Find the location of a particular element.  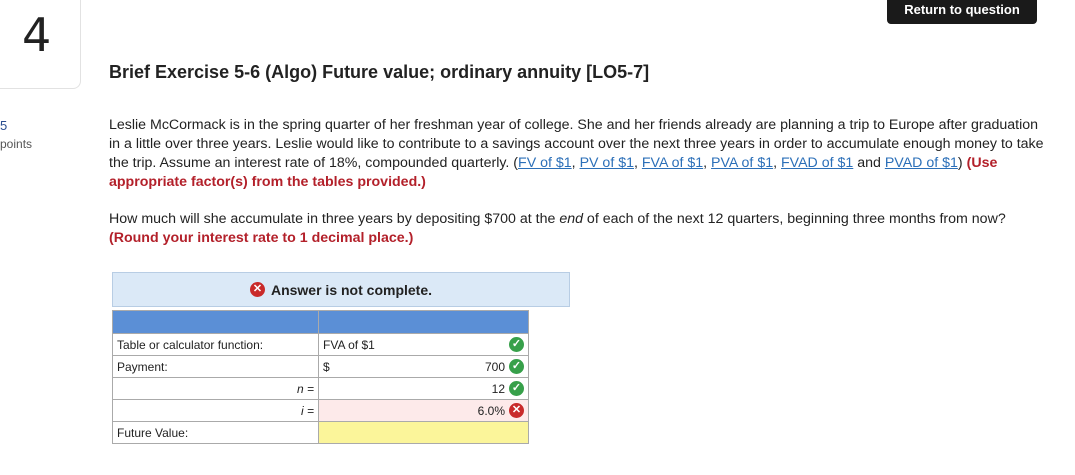

link-pvad-of-1: PVAD of $1 is located at coordinates (921, 163).